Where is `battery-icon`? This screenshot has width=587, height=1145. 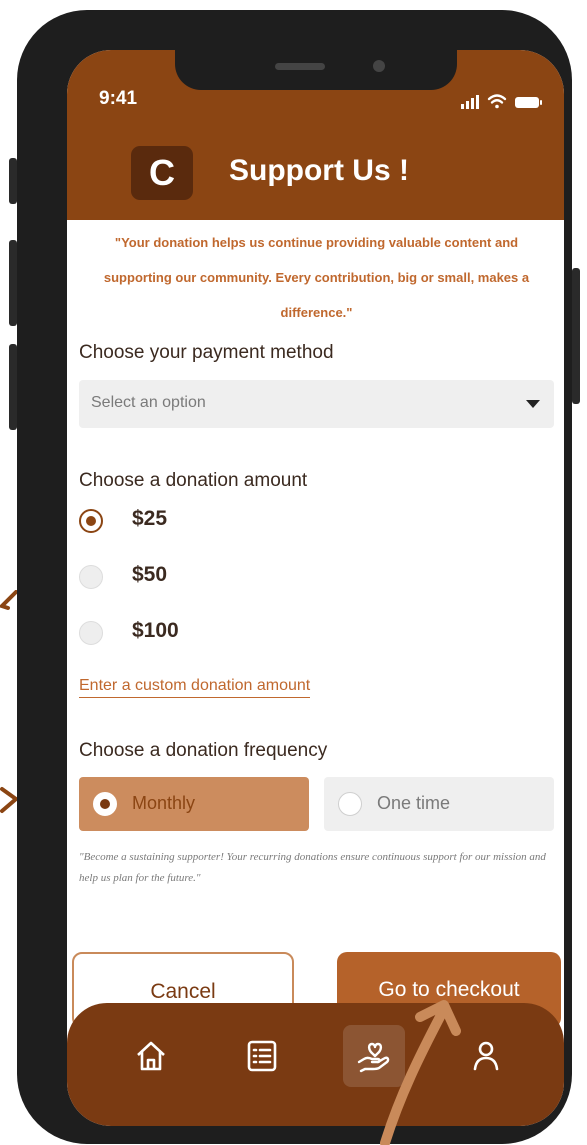
battery-icon is located at coordinates (528, 102).